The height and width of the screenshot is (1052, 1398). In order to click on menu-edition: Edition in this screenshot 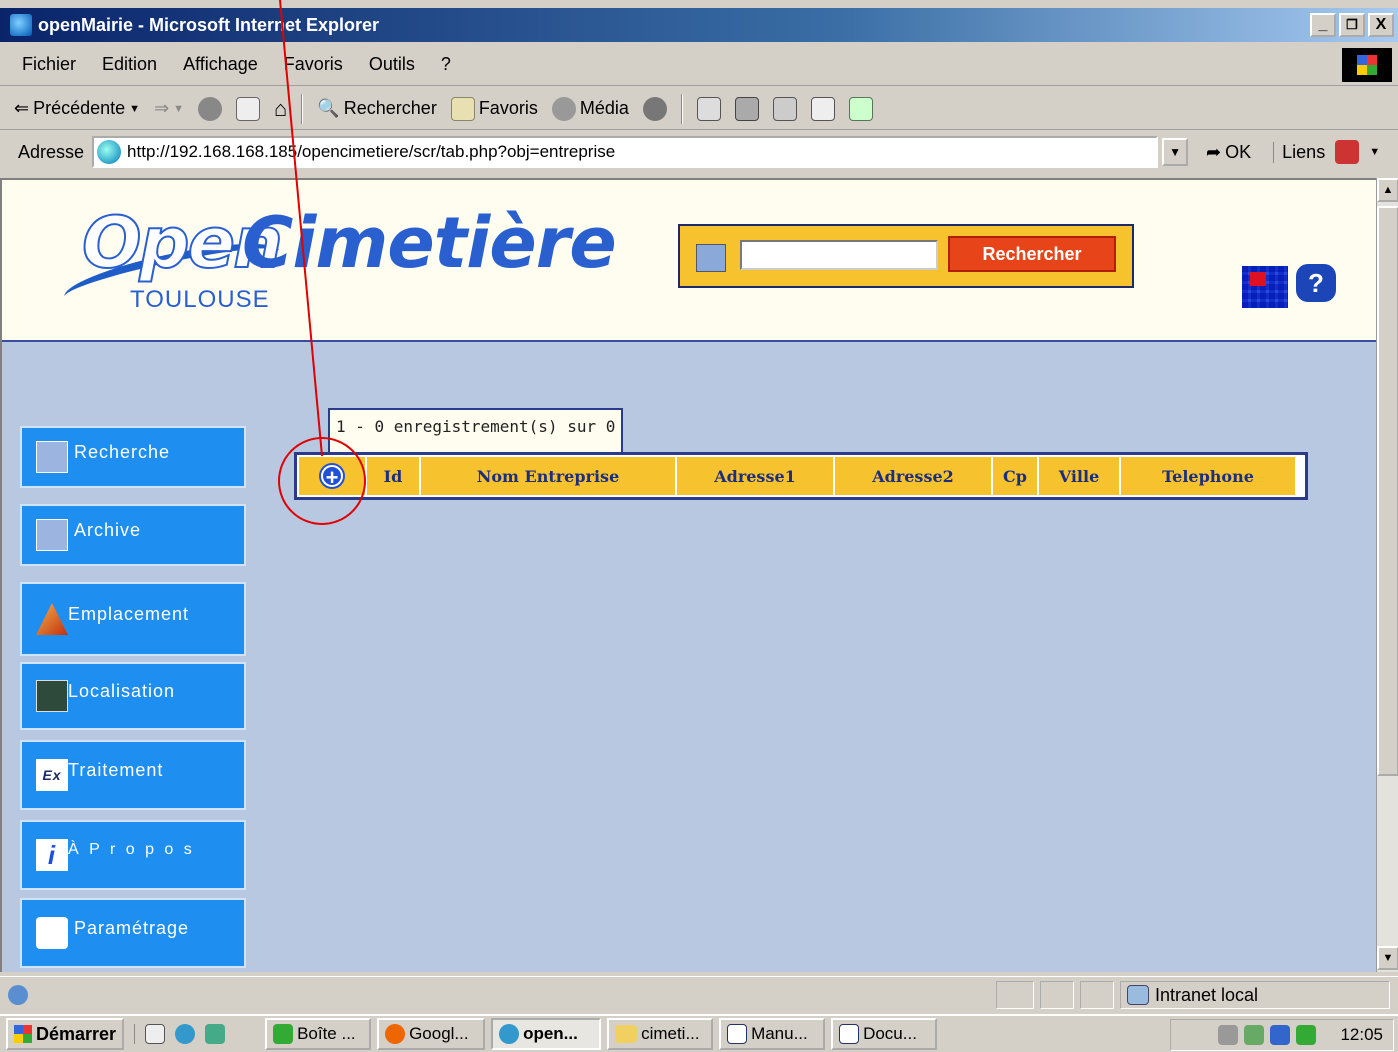, I will do `click(129, 64)`.